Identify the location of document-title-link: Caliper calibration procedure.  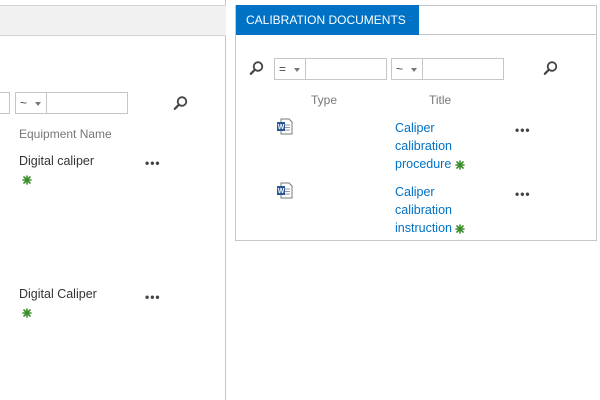
(435, 146).